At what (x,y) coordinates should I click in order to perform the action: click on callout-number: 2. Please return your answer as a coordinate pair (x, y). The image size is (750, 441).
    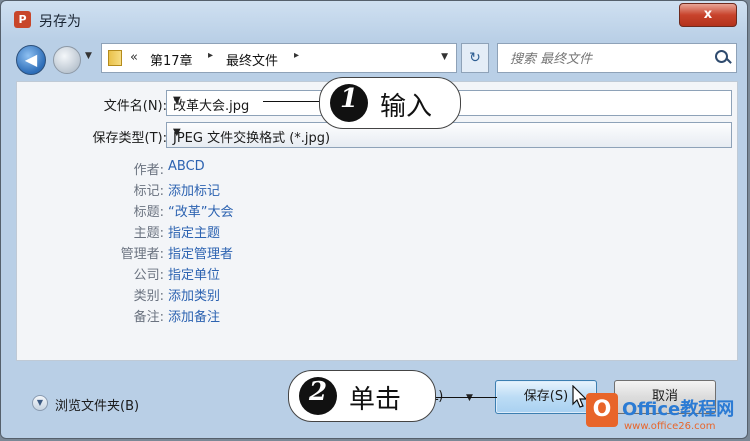
    Looking at the image, I should click on (318, 396).